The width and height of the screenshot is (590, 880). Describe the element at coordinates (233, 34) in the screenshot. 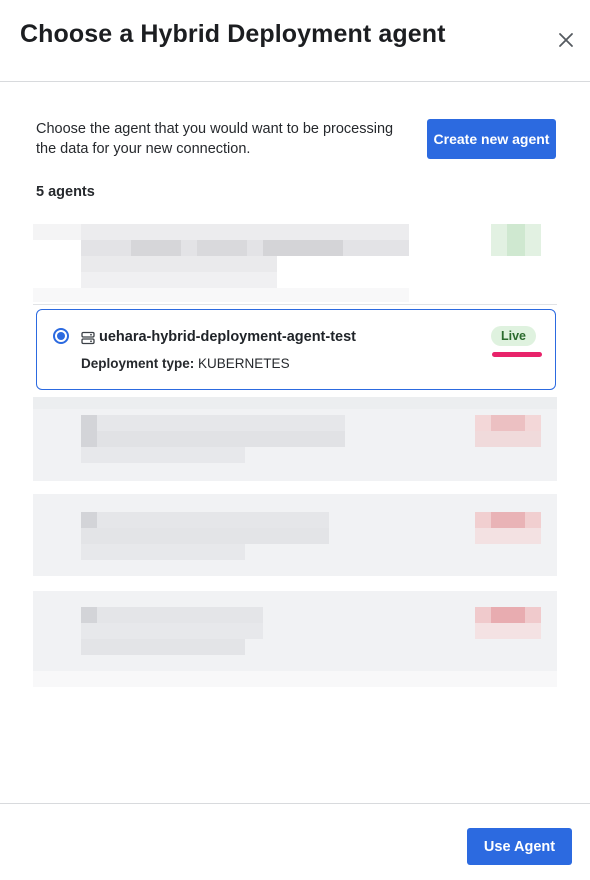

I see `dialog-title: Choose a Hybrid Deployment agent` at that location.